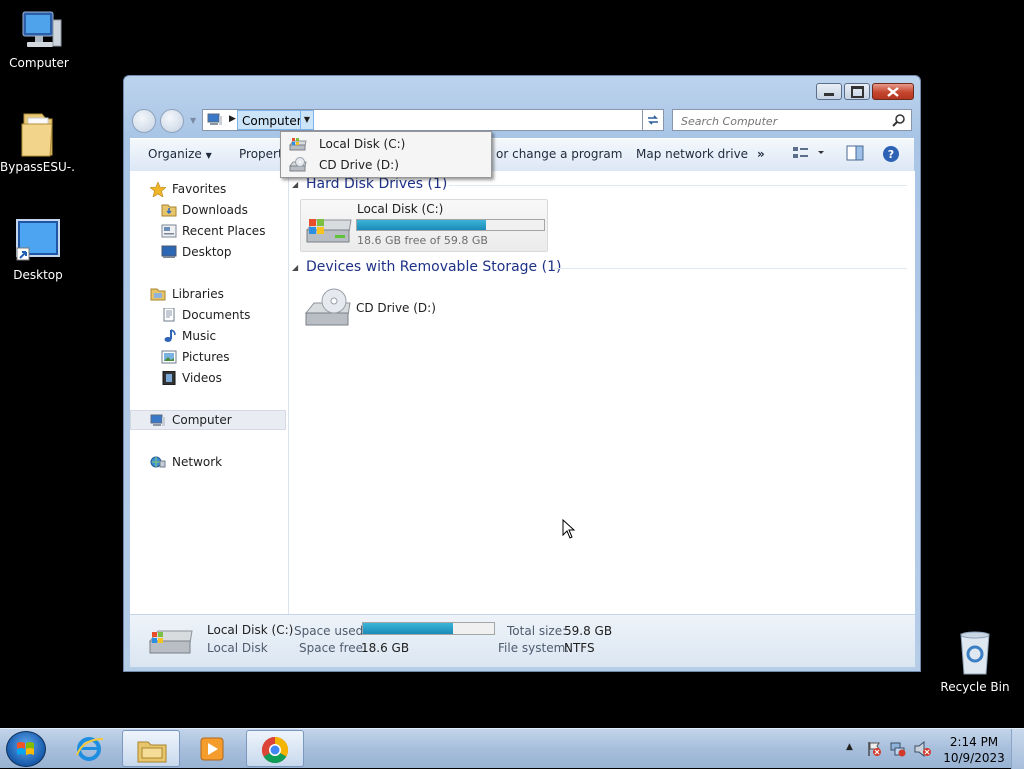  What do you see at coordinates (692, 154) in the screenshot?
I see `map-network-drive-button: Map network drive` at bounding box center [692, 154].